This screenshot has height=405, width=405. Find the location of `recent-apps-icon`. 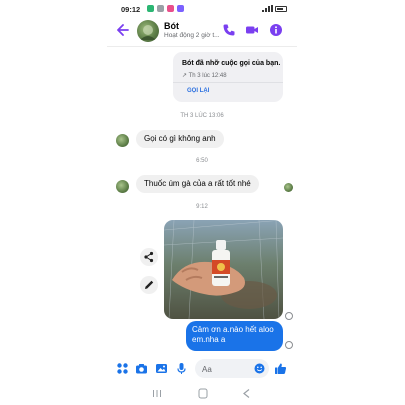

recent-apps-icon is located at coordinates (157, 393).